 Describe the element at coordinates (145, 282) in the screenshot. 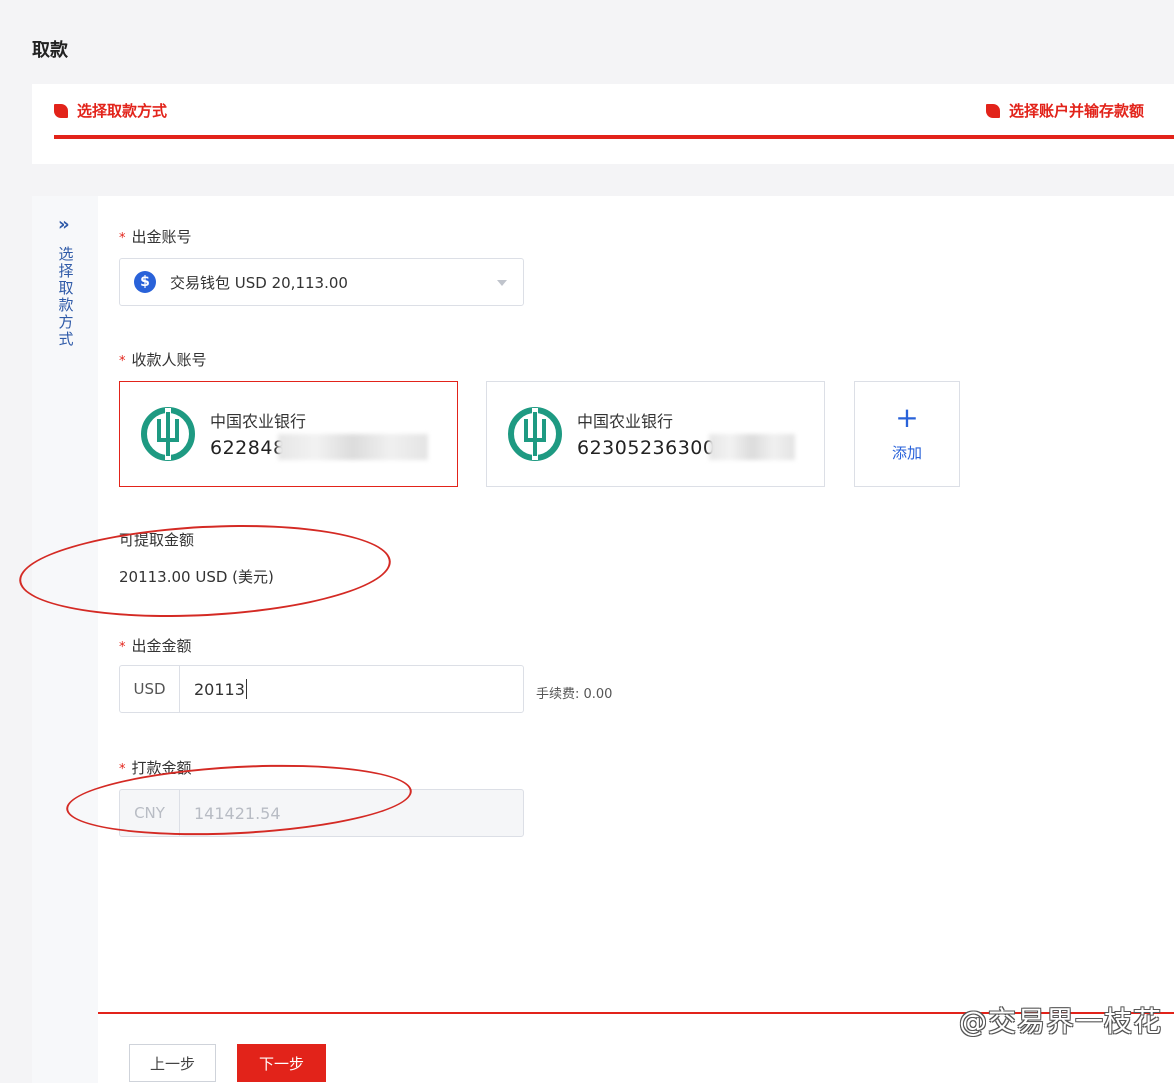

I see `dollar-icon: $` at that location.